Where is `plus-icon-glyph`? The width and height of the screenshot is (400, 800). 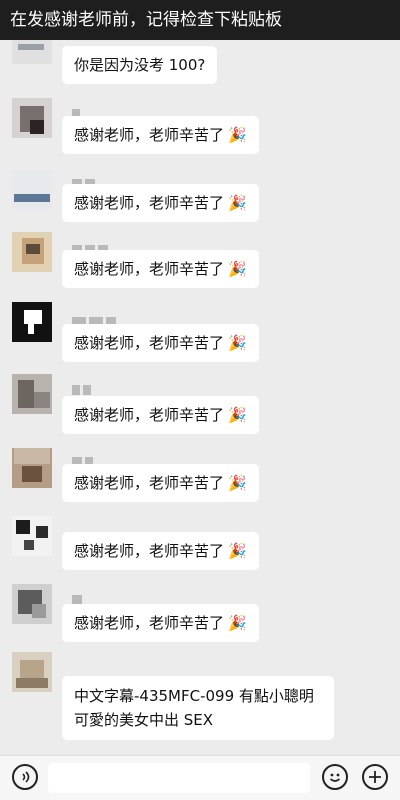 plus-icon-glyph is located at coordinates (375, 777).